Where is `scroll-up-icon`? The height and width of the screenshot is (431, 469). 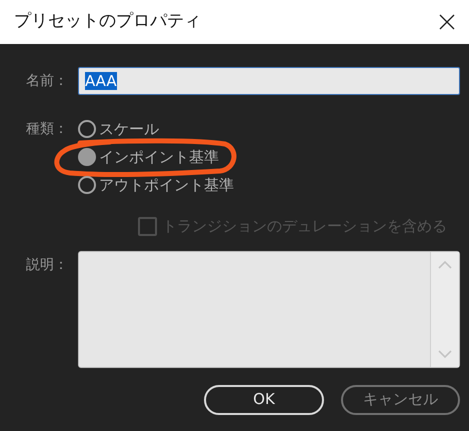 scroll-up-icon is located at coordinates (445, 264).